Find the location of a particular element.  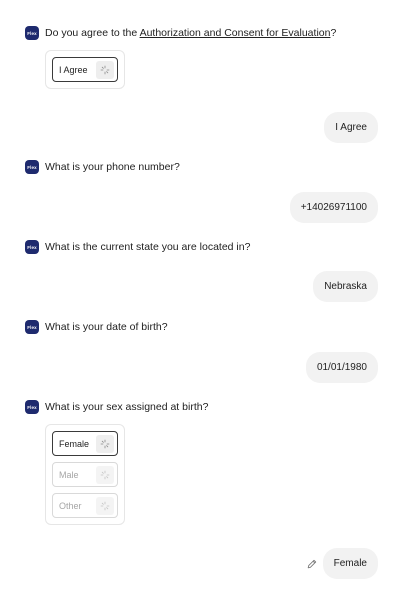

user-answer-phone: +14026971100 is located at coordinates (333, 207).